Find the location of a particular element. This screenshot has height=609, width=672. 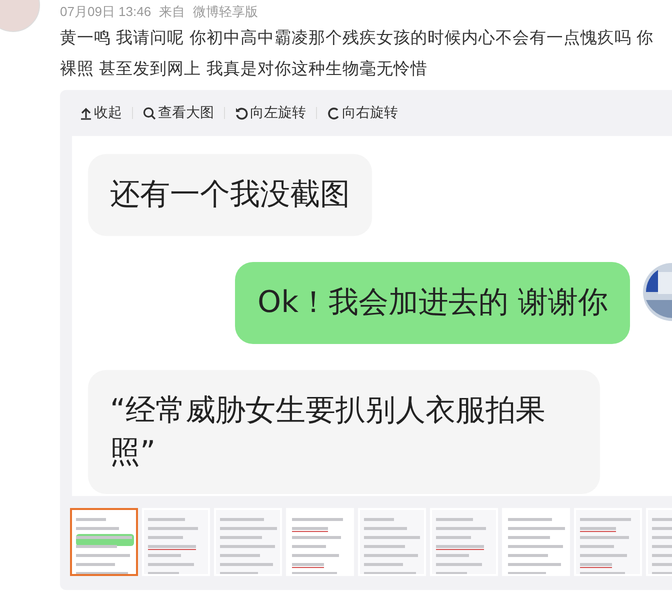

message-bubble: 还有一个我没截图 is located at coordinates (230, 195).